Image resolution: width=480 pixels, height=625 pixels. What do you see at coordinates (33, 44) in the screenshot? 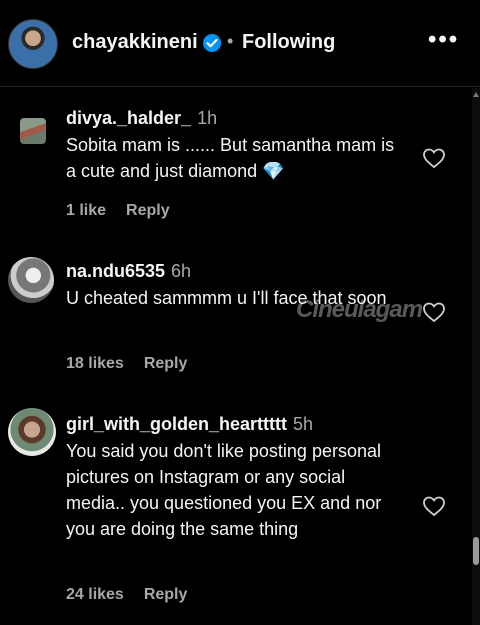
I see `avatar` at bounding box center [33, 44].